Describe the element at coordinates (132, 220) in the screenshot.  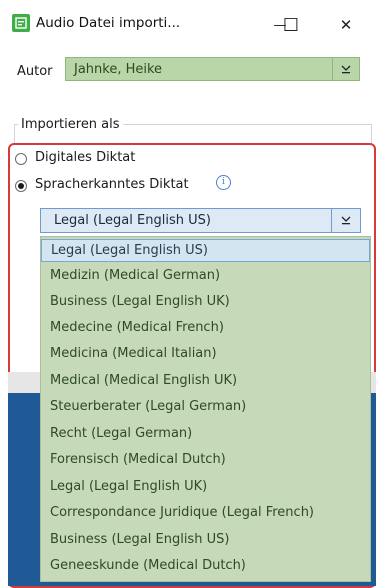
I see `selected-profile: Legal (Legal English US)` at that location.